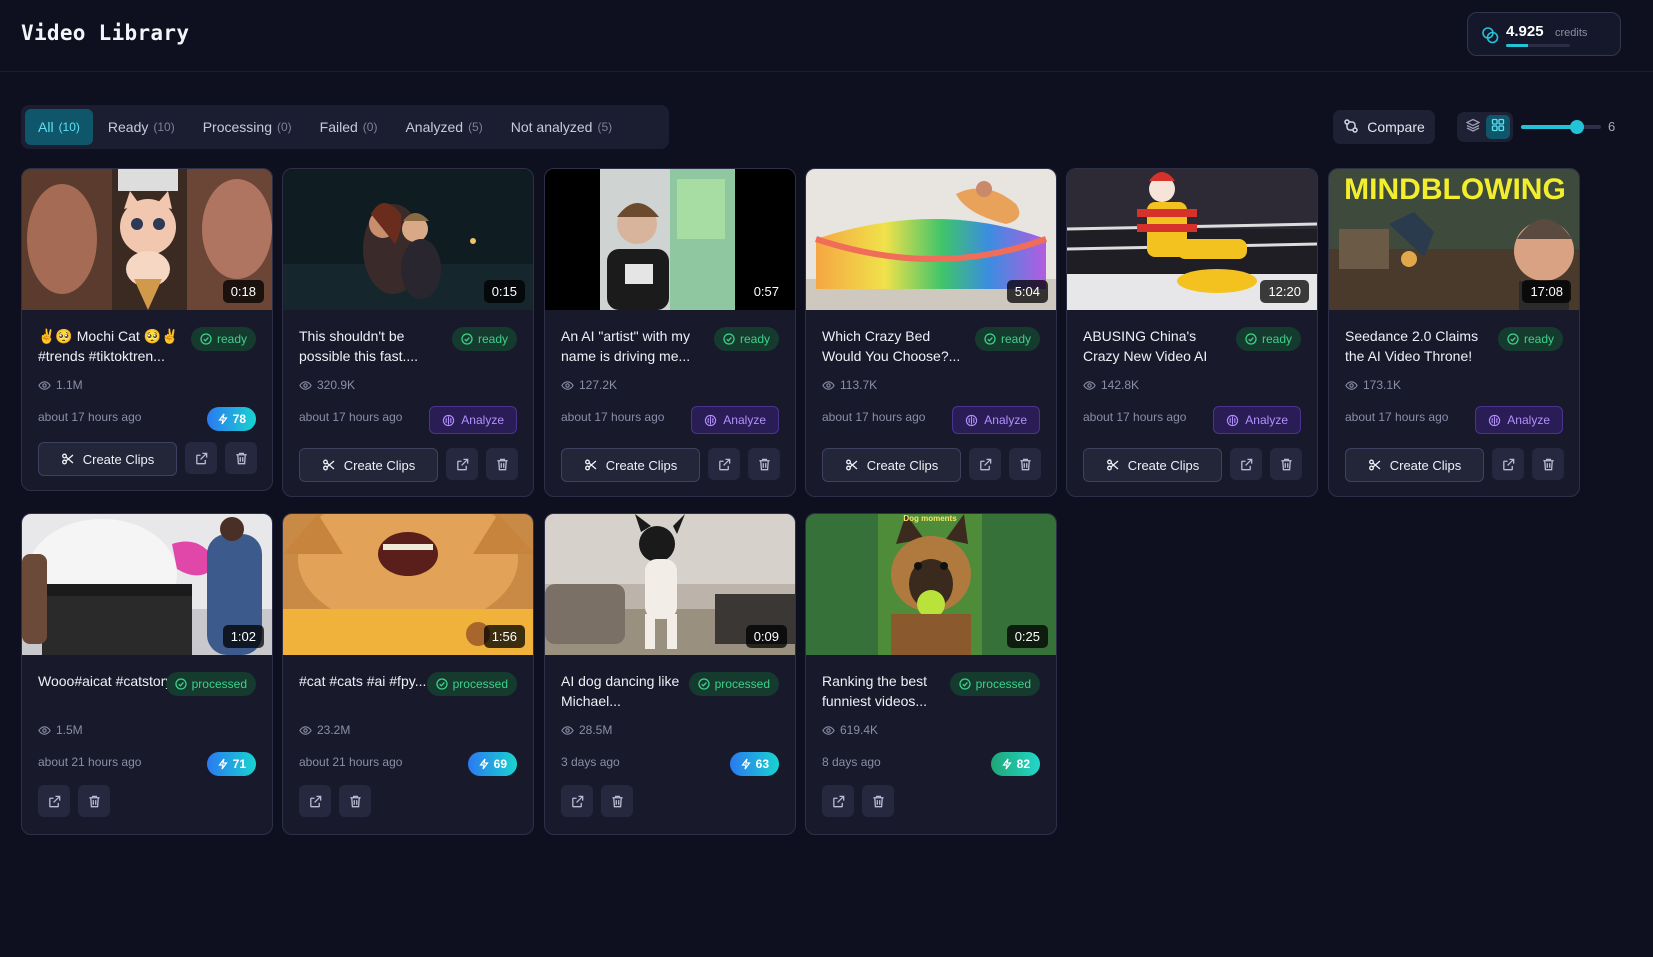 This screenshot has width=1653, height=957. Describe the element at coordinates (590, 762) in the screenshot. I see `upload-age: 3 days ago` at that location.